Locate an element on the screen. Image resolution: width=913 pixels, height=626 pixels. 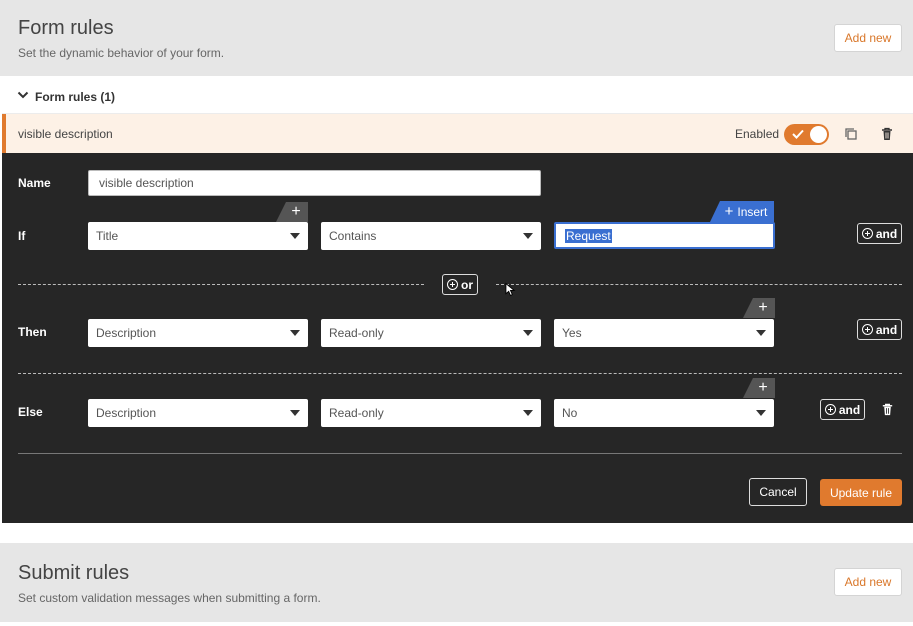
selected-text: Request is located at coordinates (588, 235).